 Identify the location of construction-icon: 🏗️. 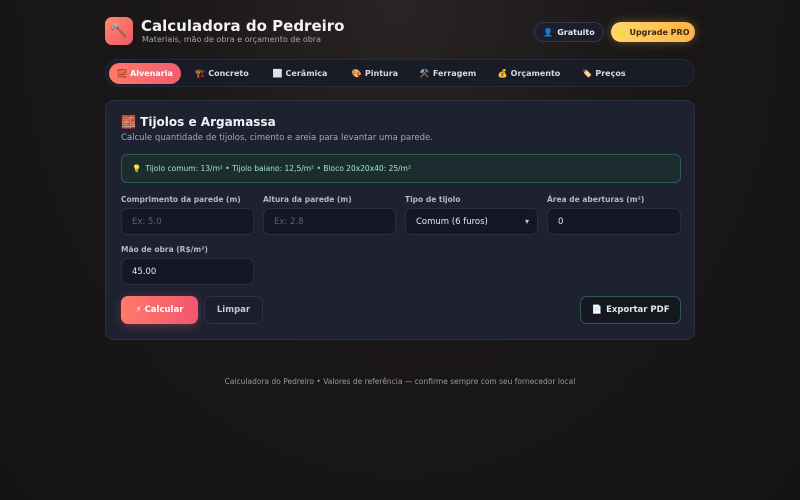
(200, 73).